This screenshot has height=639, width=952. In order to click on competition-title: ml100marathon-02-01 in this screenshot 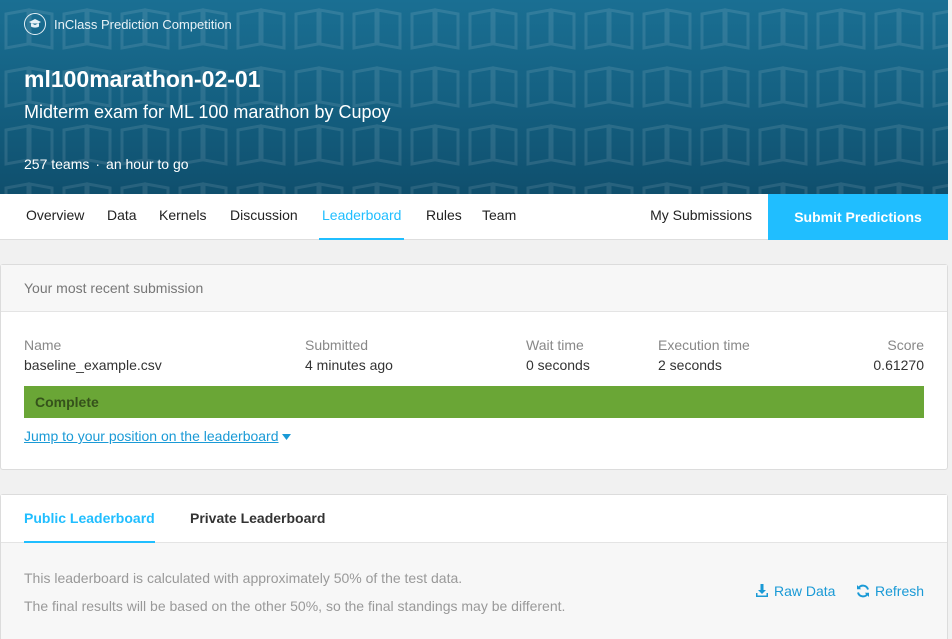, I will do `click(142, 79)`.